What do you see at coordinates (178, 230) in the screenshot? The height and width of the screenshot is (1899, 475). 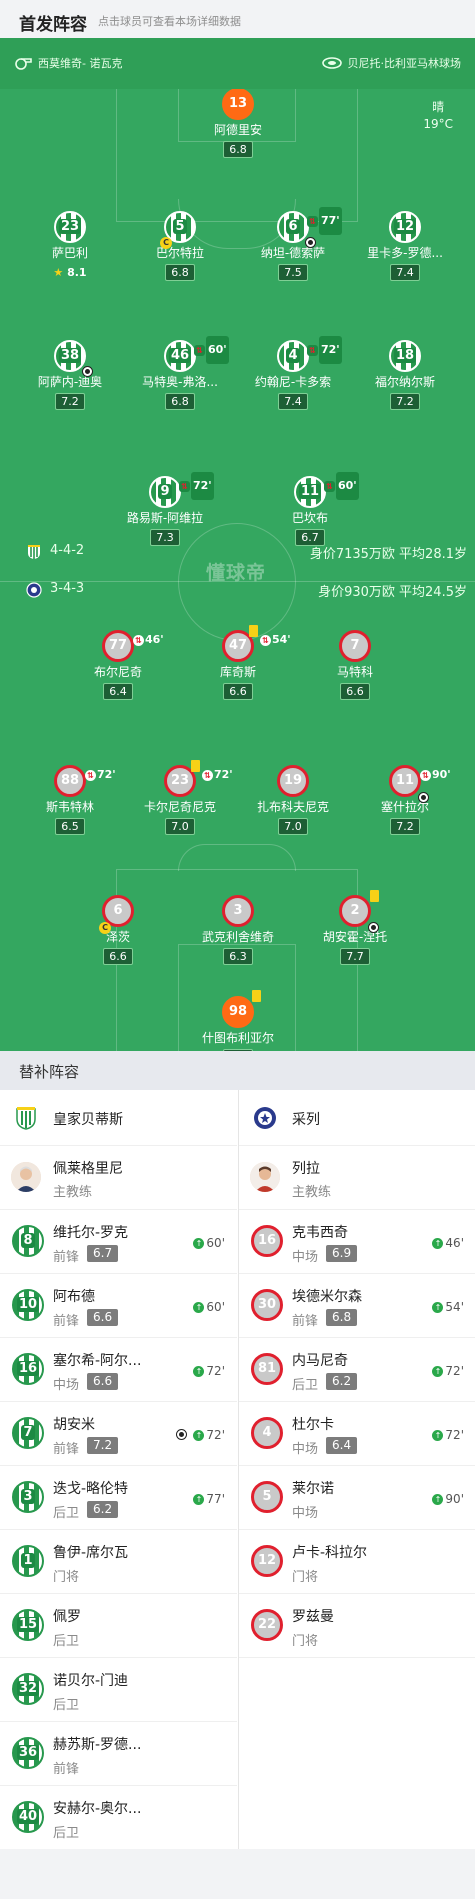 I see `player-number-badge: 5C` at bounding box center [178, 230].